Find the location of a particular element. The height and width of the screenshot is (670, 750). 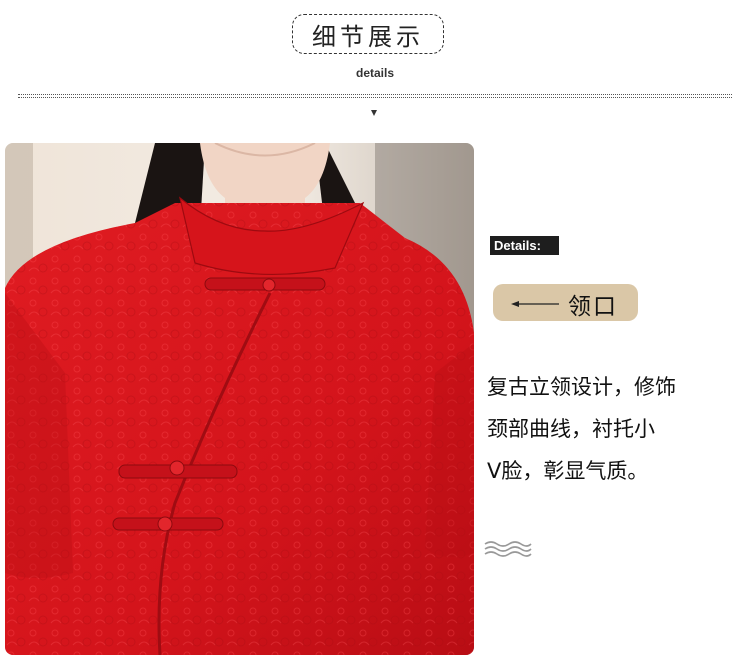

description-line: 复古立领设计，修饰 is located at coordinates (581, 387).